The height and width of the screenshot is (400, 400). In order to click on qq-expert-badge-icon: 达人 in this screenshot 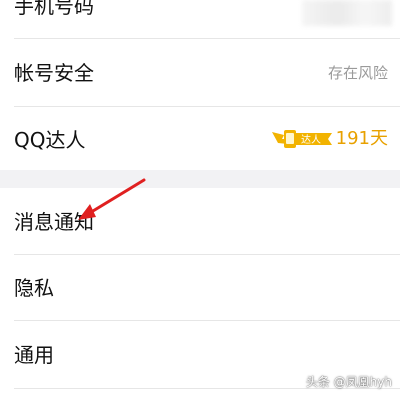, I will do `click(302, 139)`.